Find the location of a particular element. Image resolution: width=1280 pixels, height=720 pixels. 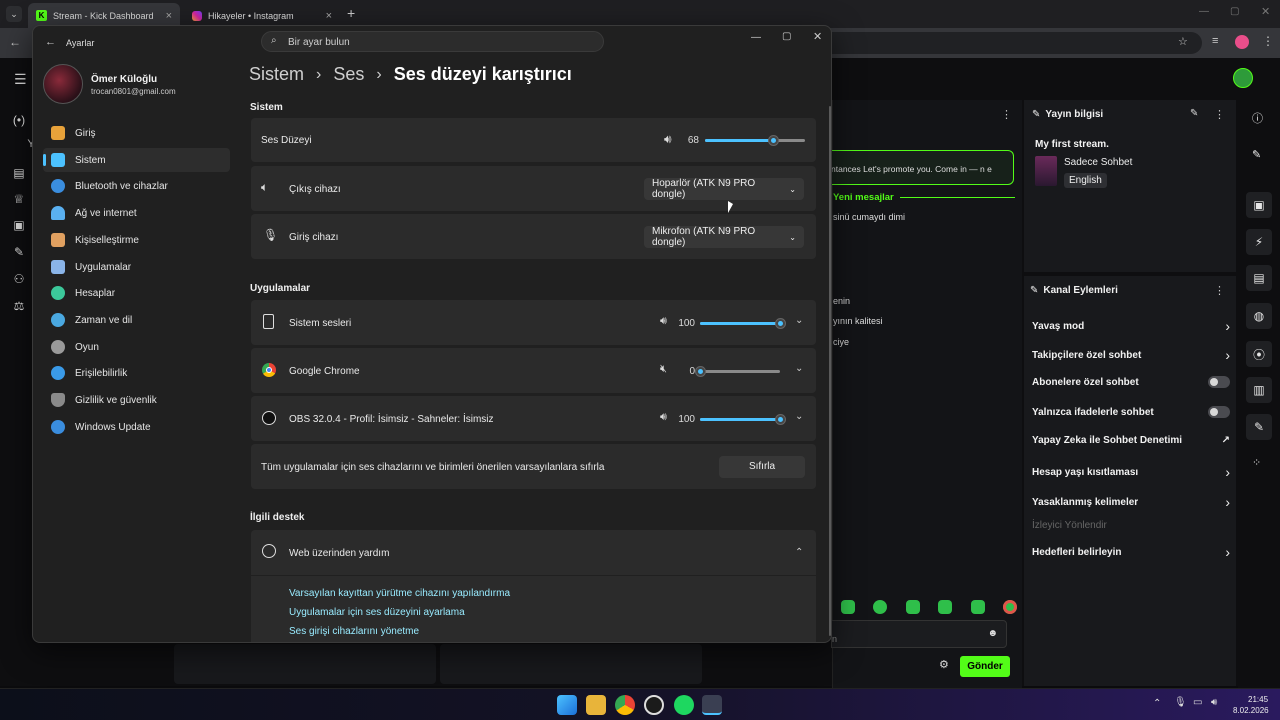

media-control-icon: ≡ is located at coordinates (1215, 41).